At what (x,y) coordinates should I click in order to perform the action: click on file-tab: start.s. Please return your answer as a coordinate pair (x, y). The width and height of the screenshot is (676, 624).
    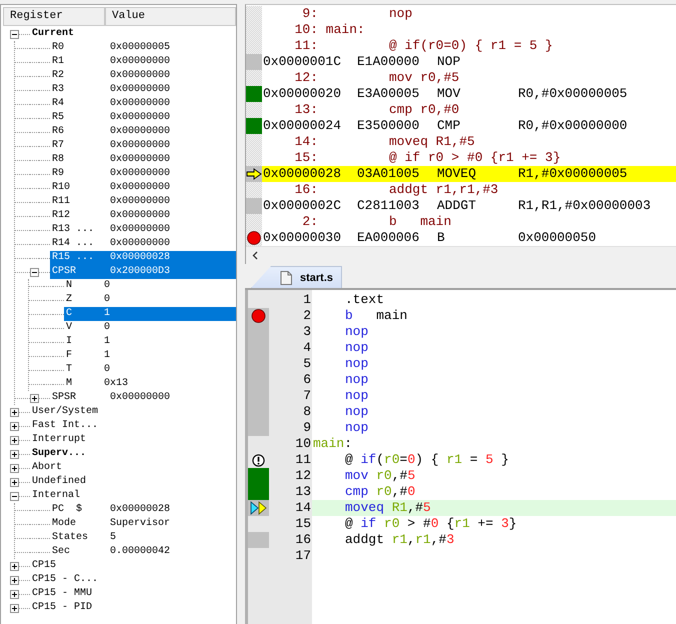
    Looking at the image, I should click on (296, 277).